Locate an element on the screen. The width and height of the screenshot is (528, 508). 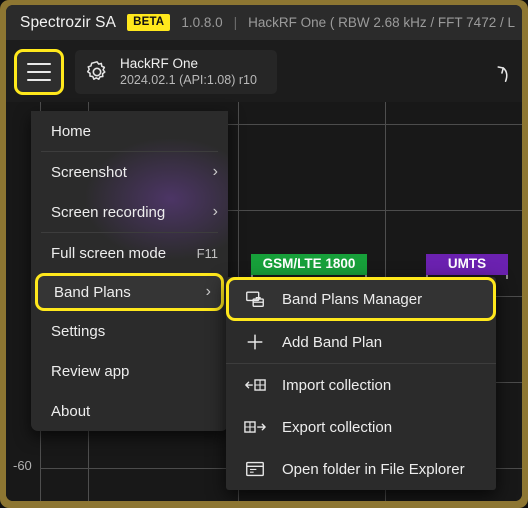
device-info-text: HackRF One 2024.02.1 (API:1.08) r10 is located at coordinates (188, 72).